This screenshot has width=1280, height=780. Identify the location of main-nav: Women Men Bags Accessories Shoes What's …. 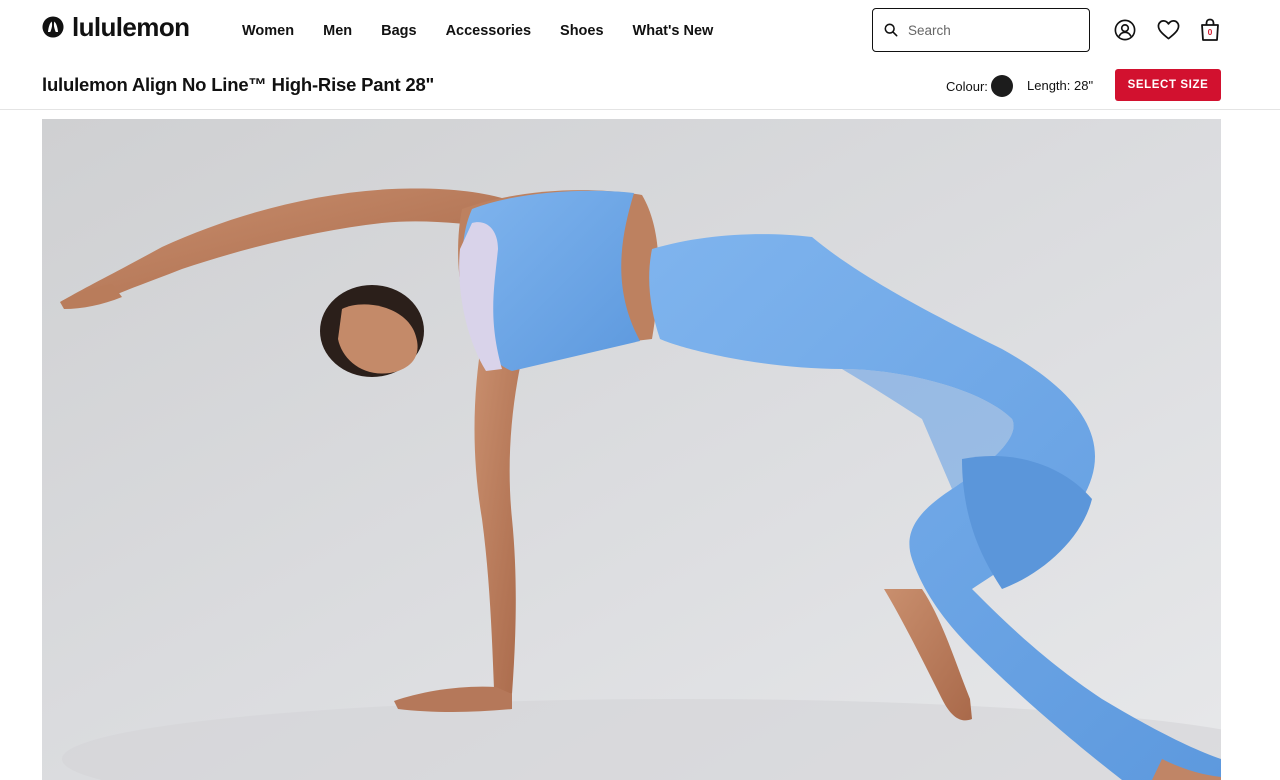
(477, 31).